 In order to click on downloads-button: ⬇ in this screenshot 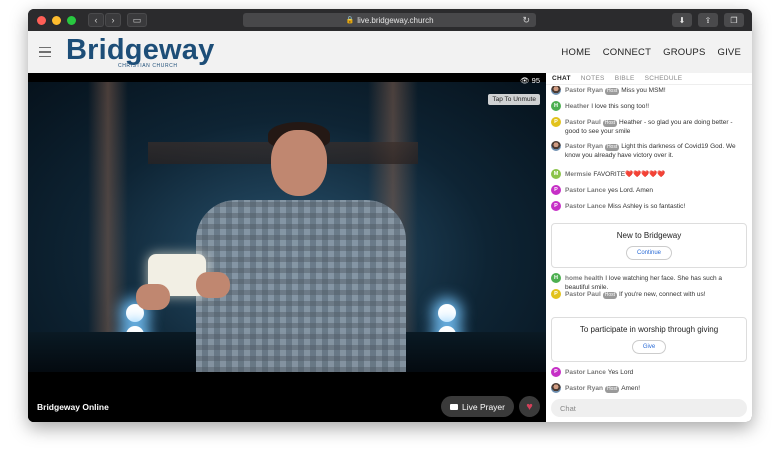, I will do `click(682, 20)`.